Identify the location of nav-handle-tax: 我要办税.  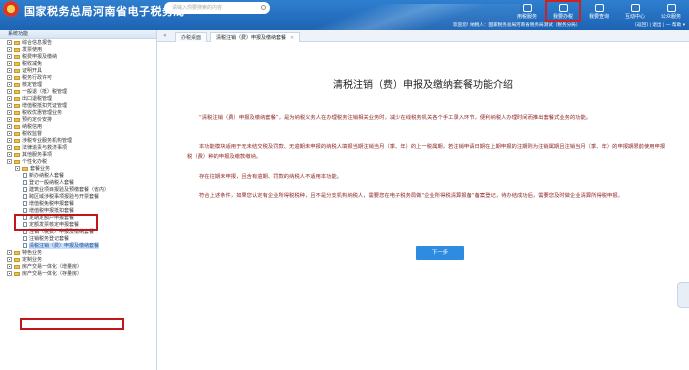
(563, 11).